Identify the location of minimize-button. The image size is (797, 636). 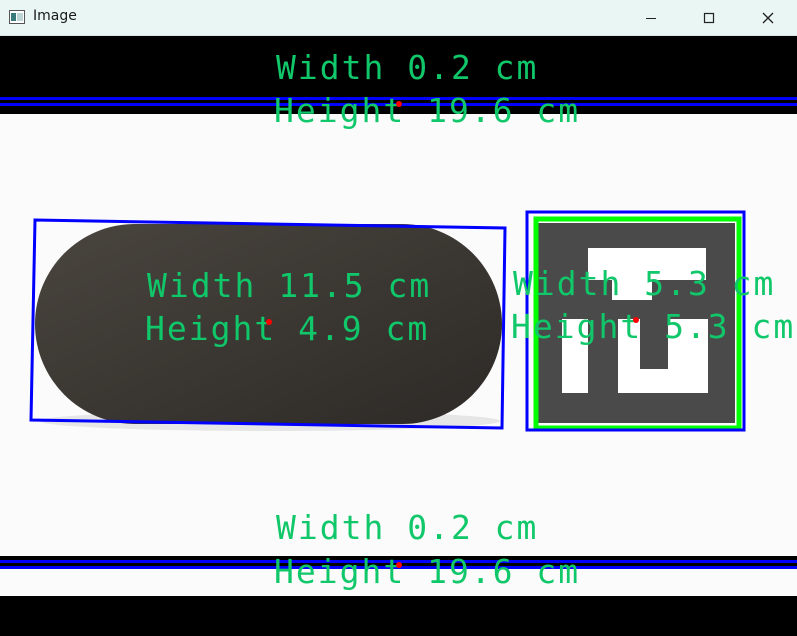
(651, 18).